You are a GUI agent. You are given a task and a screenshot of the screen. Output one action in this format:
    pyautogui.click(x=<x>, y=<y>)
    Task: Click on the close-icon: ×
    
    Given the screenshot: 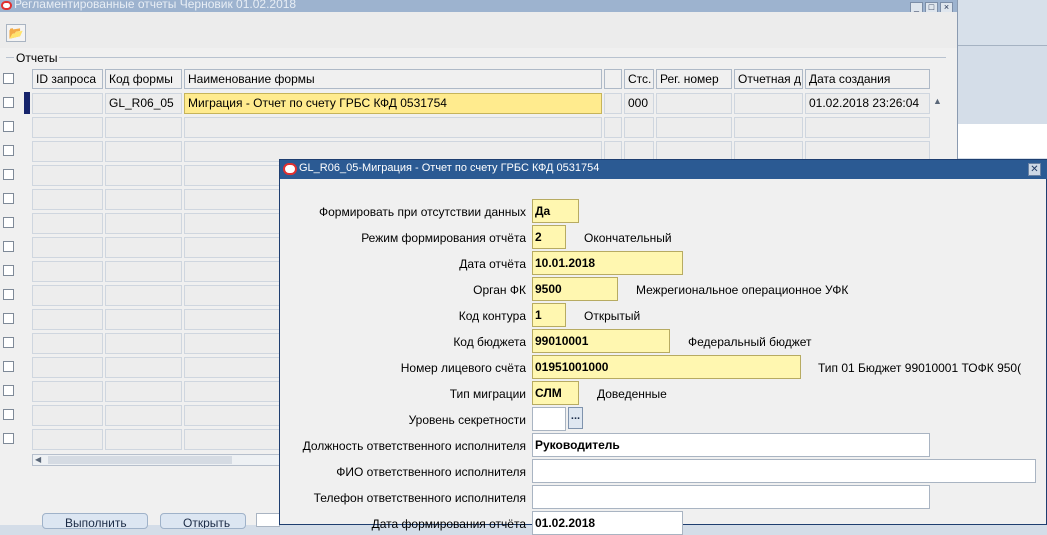 What is the action you would take?
    pyautogui.click(x=946, y=7)
    